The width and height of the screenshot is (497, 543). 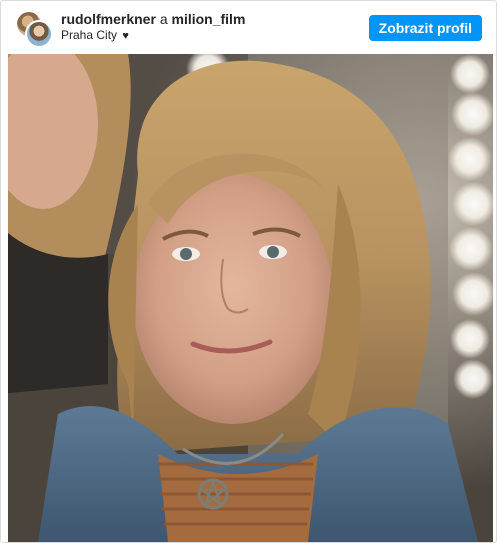 I want to click on author-connector: a, so click(x=163, y=19).